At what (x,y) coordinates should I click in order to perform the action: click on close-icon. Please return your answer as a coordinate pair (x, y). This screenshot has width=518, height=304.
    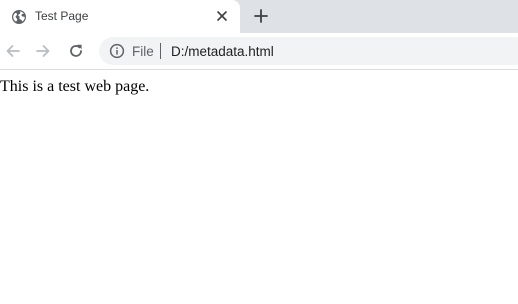
    Looking at the image, I should click on (222, 16).